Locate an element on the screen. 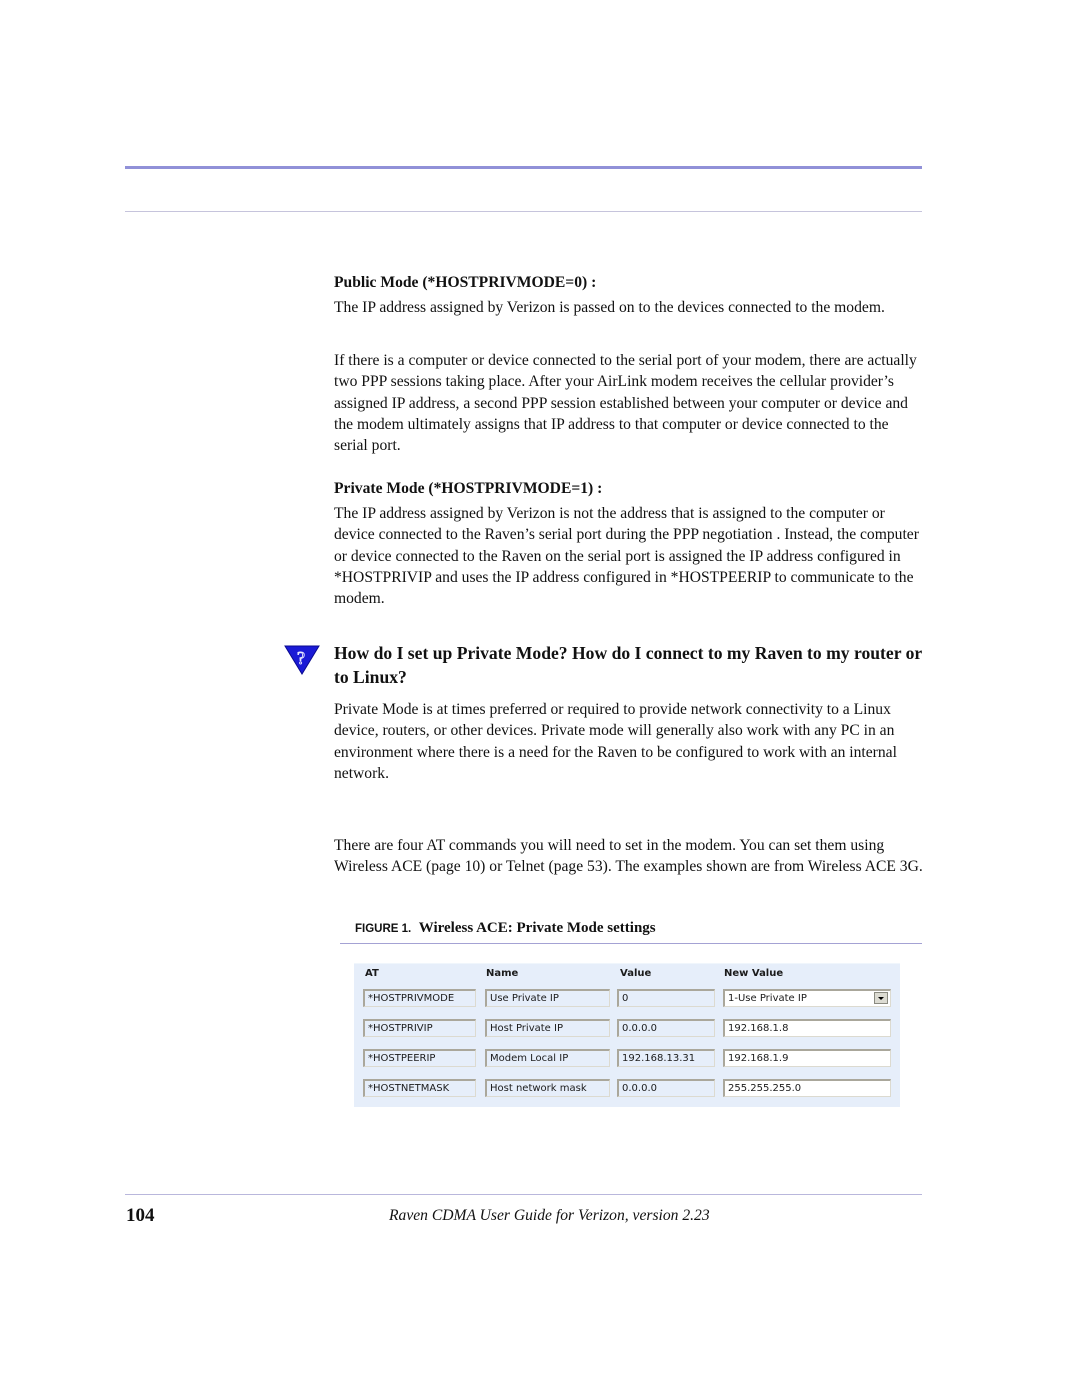 The width and height of the screenshot is (1080, 1397). new-value-select-text: 1-Use Private IP is located at coordinates (767, 998).